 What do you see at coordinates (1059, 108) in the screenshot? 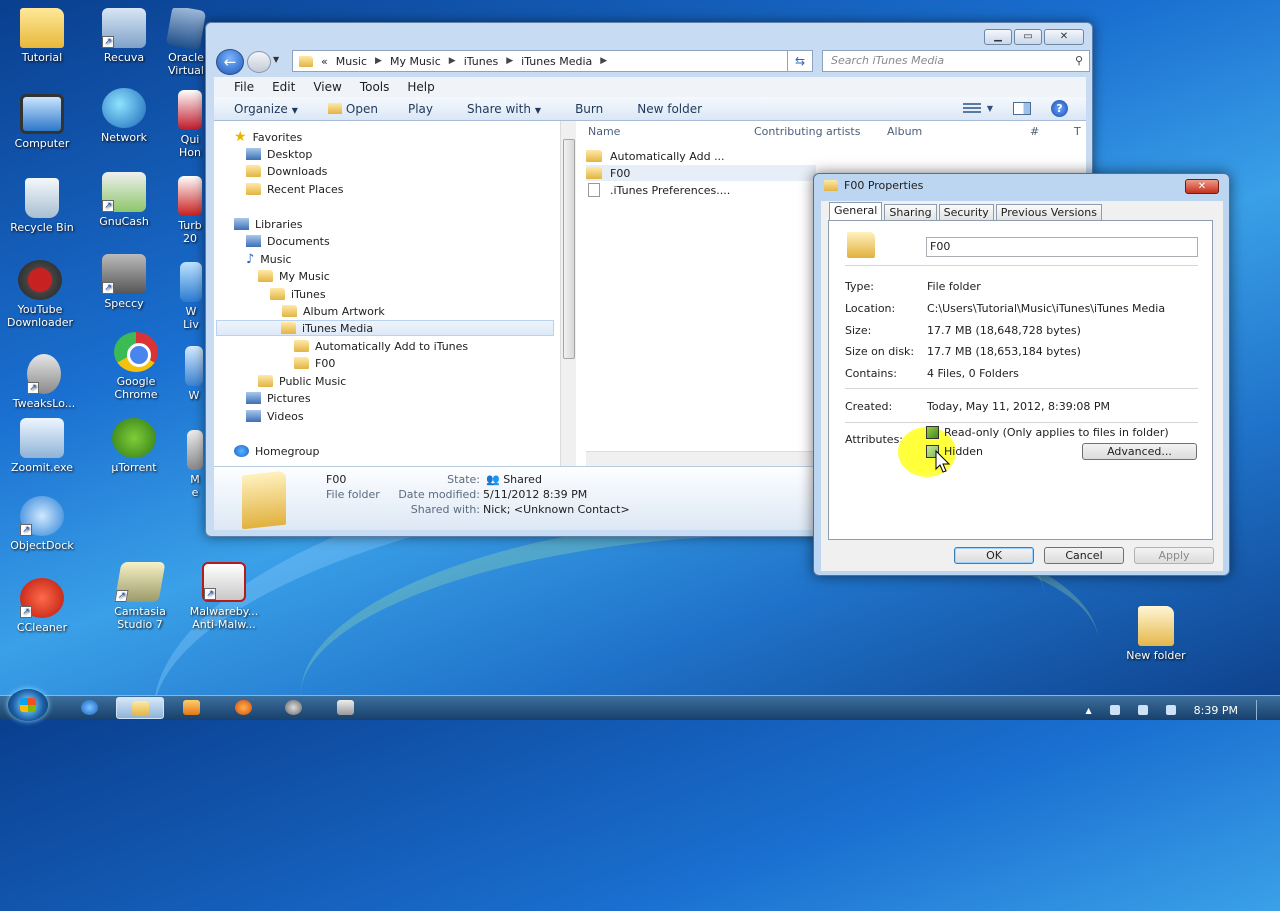
I see `help-icon: ?` at bounding box center [1059, 108].